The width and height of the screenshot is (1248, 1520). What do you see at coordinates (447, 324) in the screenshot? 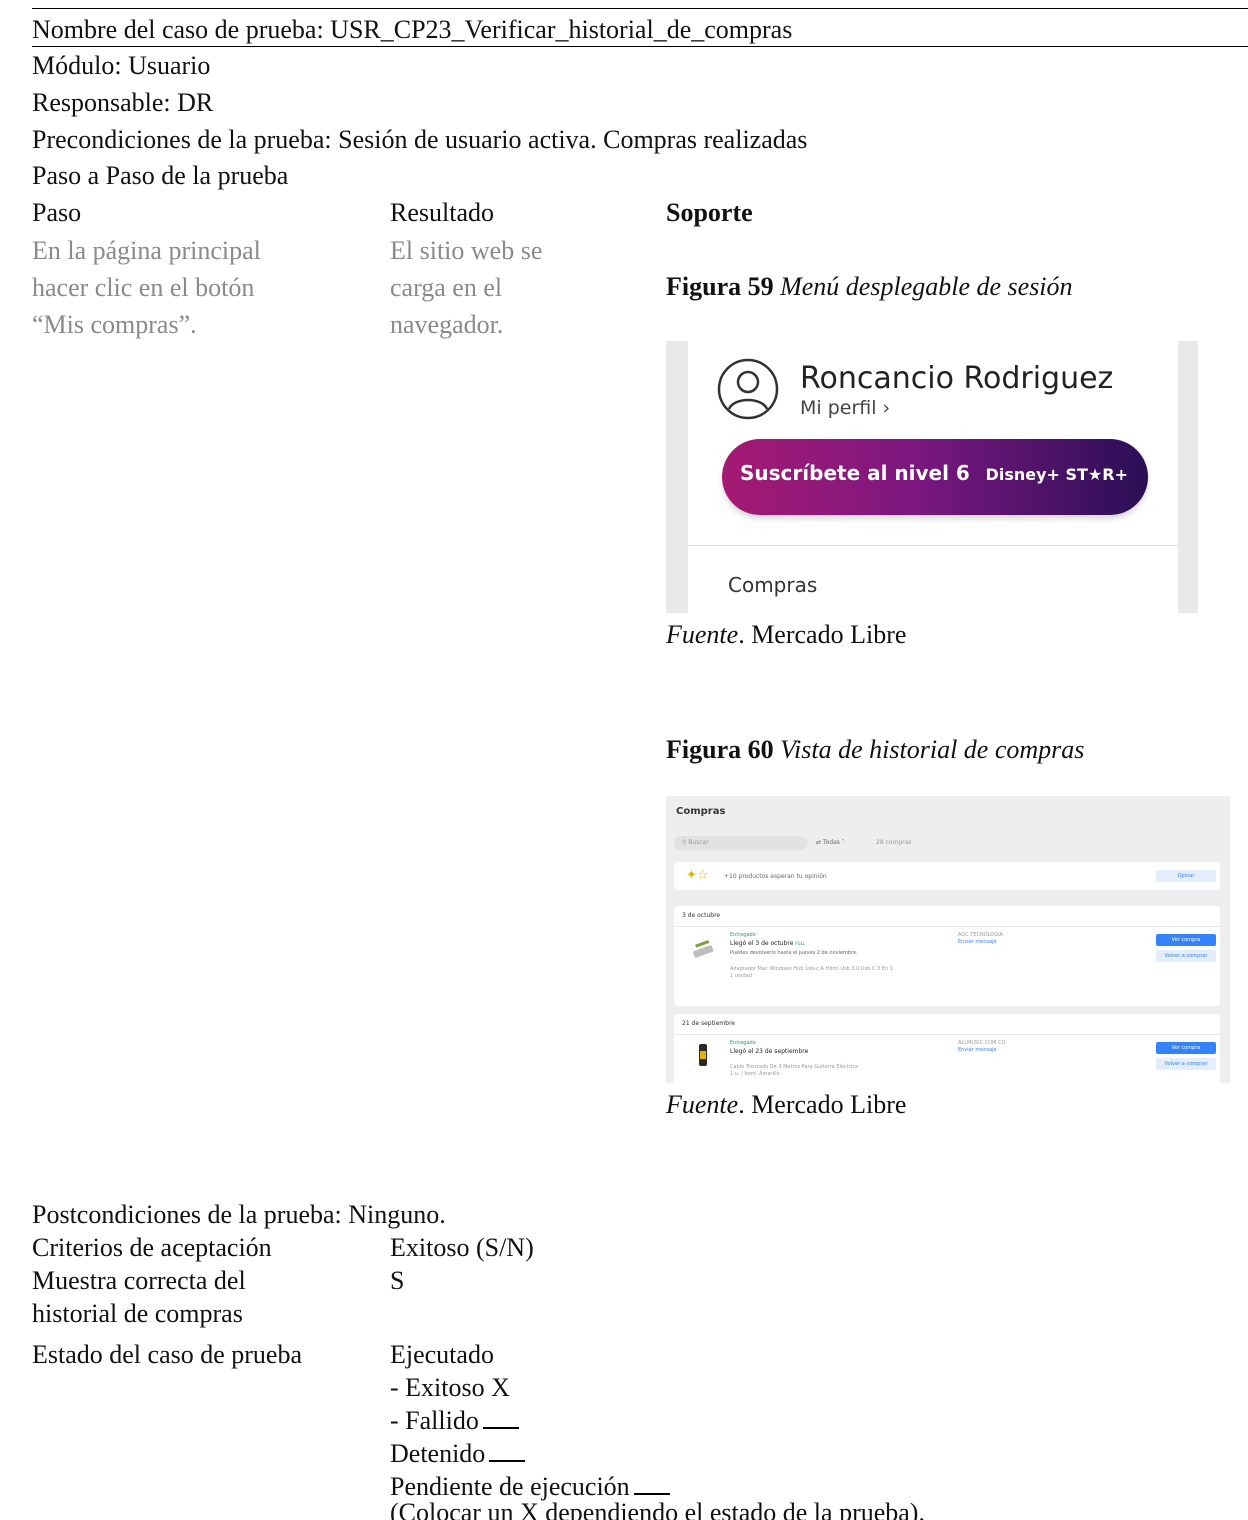
I see `result-line-3: navegador.` at bounding box center [447, 324].